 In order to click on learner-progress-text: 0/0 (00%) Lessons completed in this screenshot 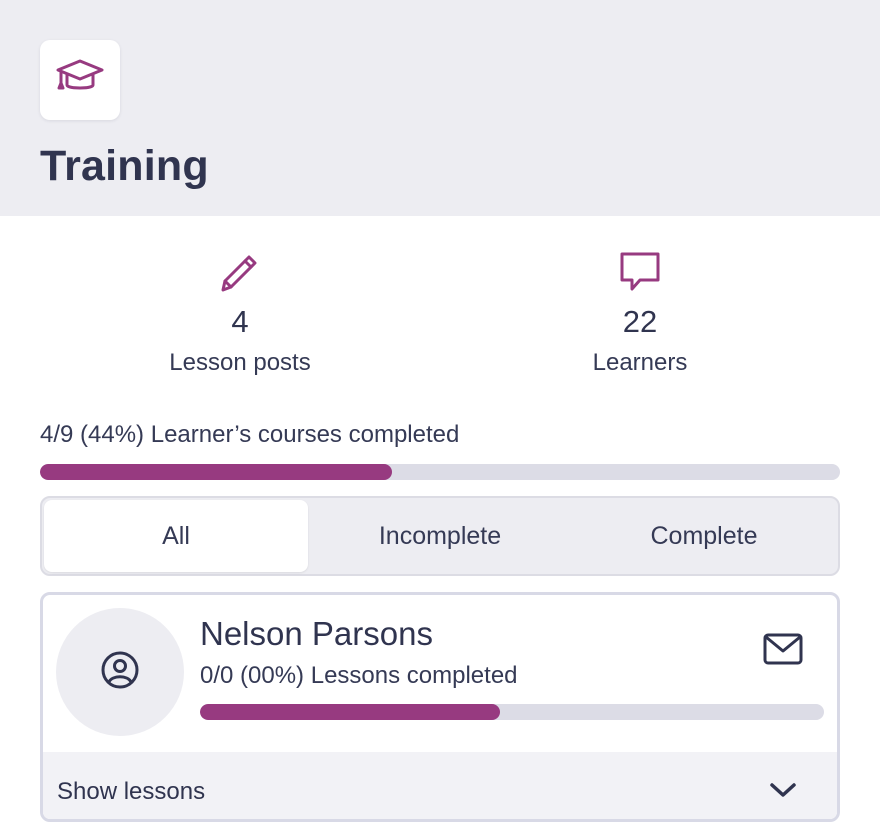, I will do `click(359, 675)`.